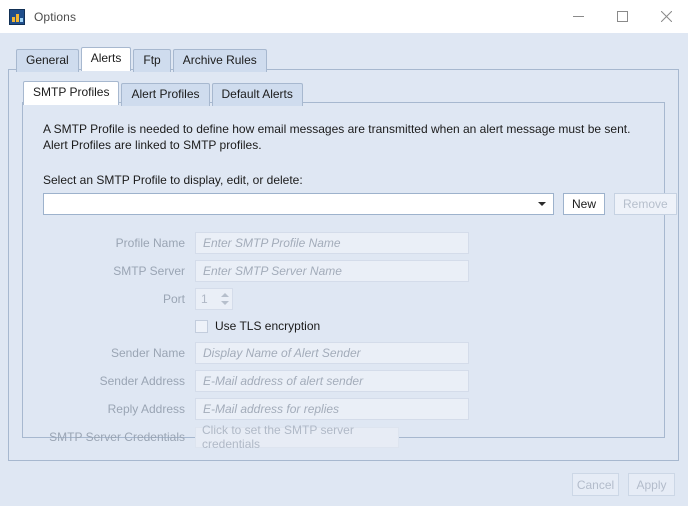 The height and width of the screenshot is (506, 688). Describe the element at coordinates (645, 204) in the screenshot. I see `remove-profile-button: Remove` at that location.